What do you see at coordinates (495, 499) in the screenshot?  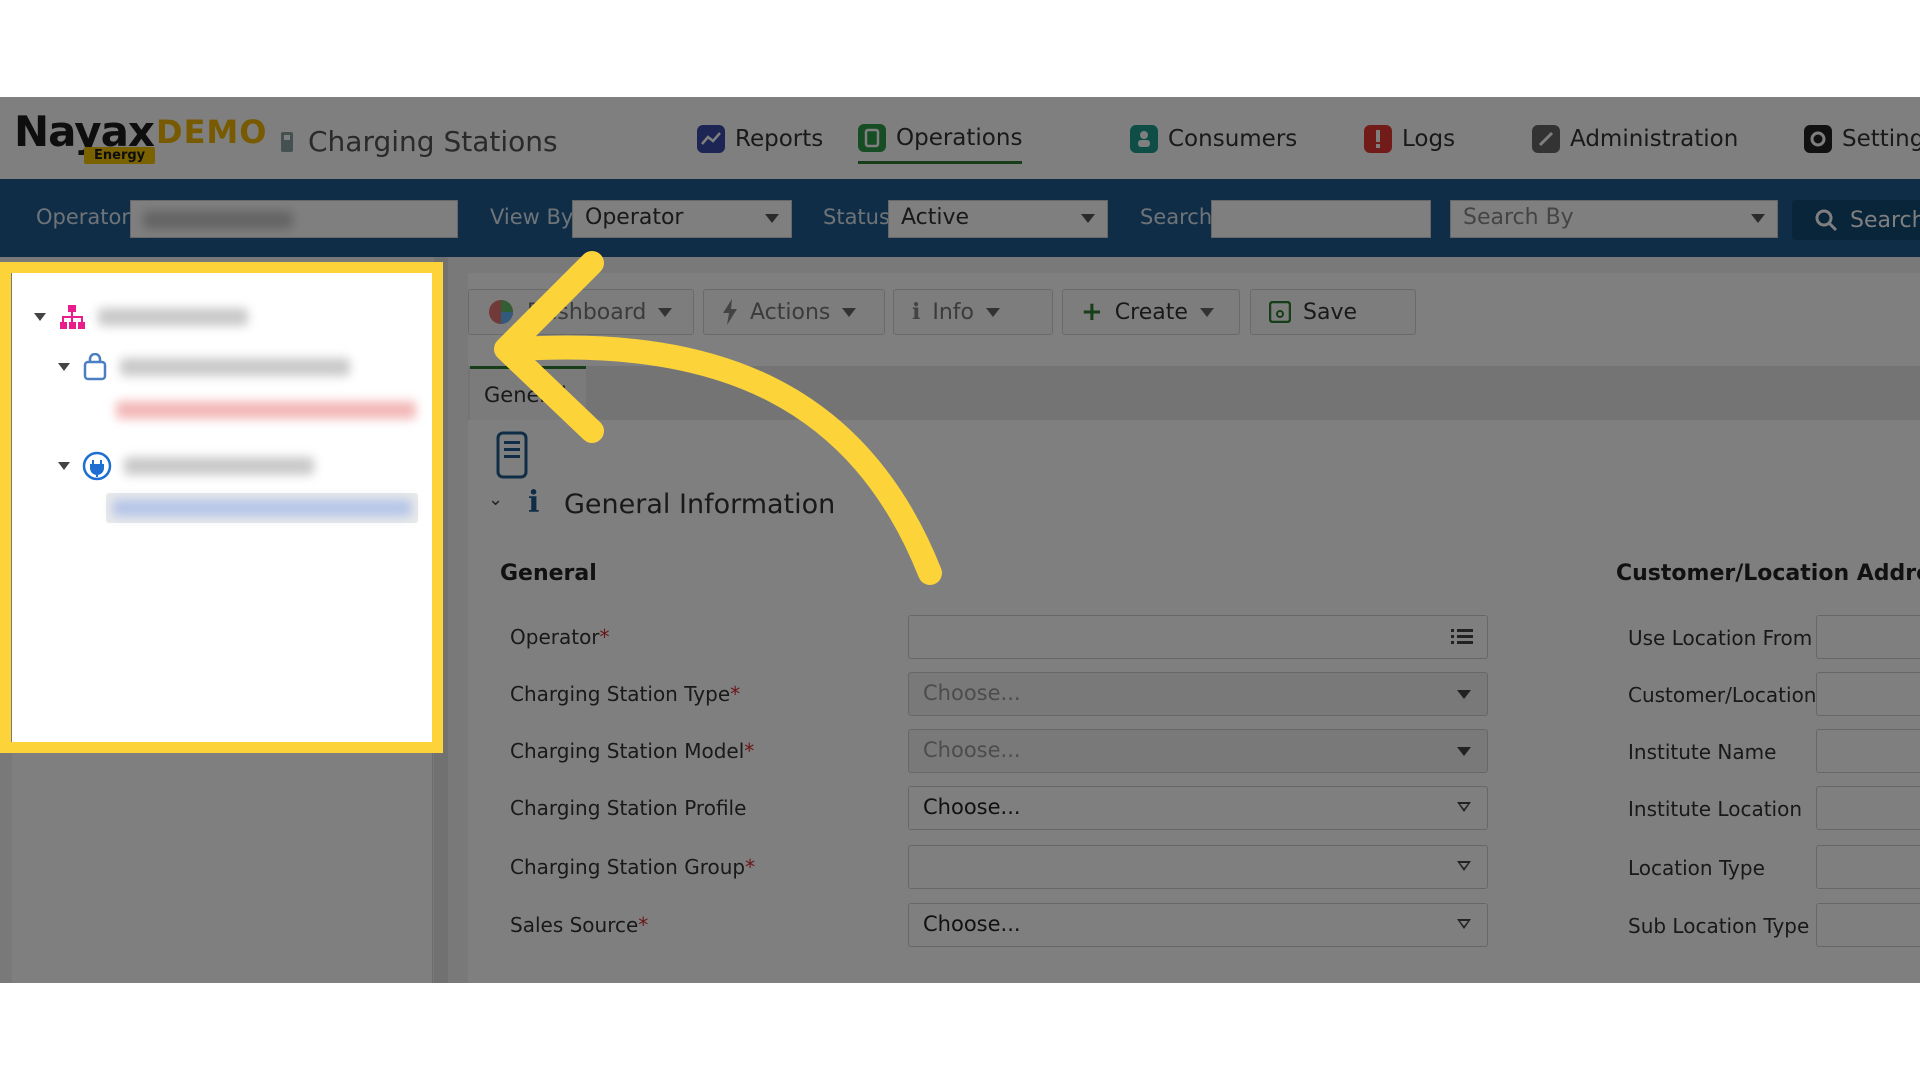 I see `collapse-chevron-icon: ⌄` at bounding box center [495, 499].